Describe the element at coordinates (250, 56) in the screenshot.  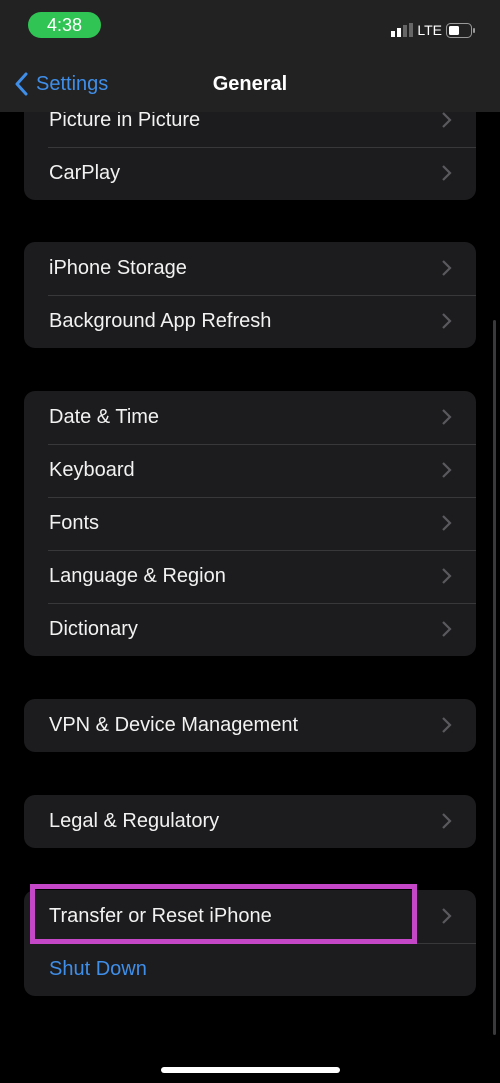
I see `navigation-header: 4:38 LTE Settings General` at that location.